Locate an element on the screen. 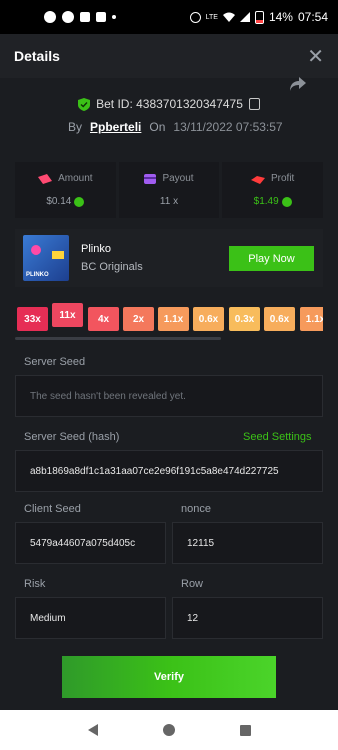 The height and width of the screenshot is (750, 338). whatsapp-icon is located at coordinates (68, 17).